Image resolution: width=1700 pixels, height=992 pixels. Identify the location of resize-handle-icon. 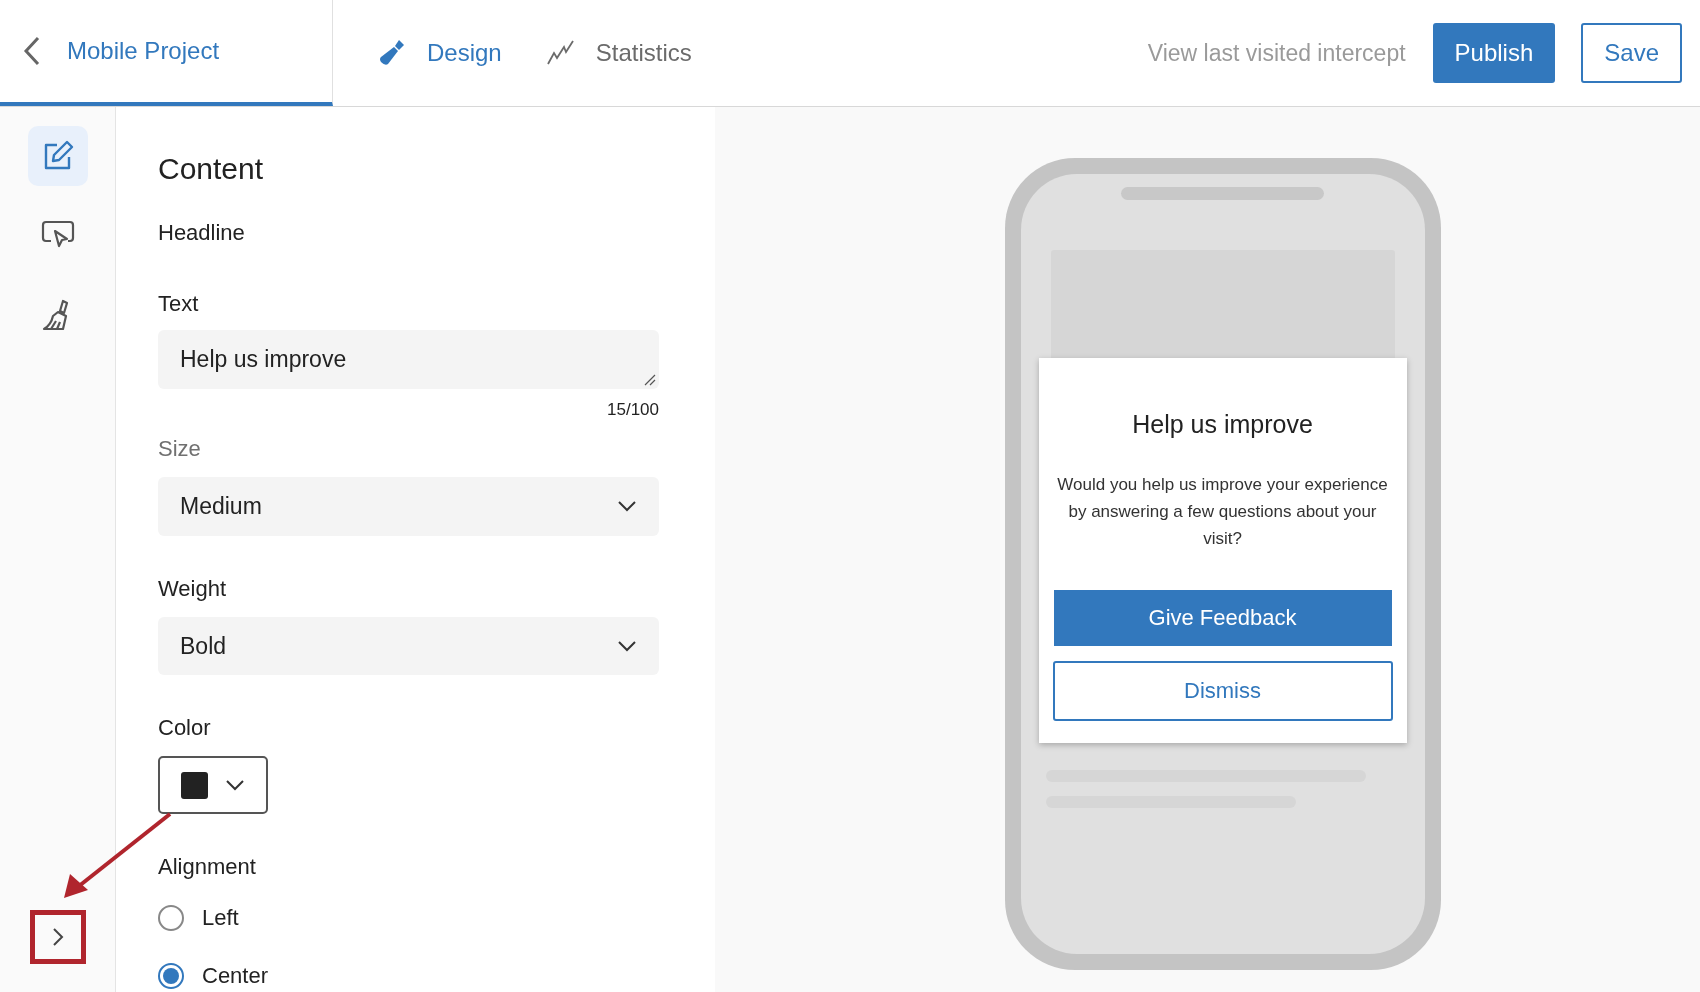
(650, 379).